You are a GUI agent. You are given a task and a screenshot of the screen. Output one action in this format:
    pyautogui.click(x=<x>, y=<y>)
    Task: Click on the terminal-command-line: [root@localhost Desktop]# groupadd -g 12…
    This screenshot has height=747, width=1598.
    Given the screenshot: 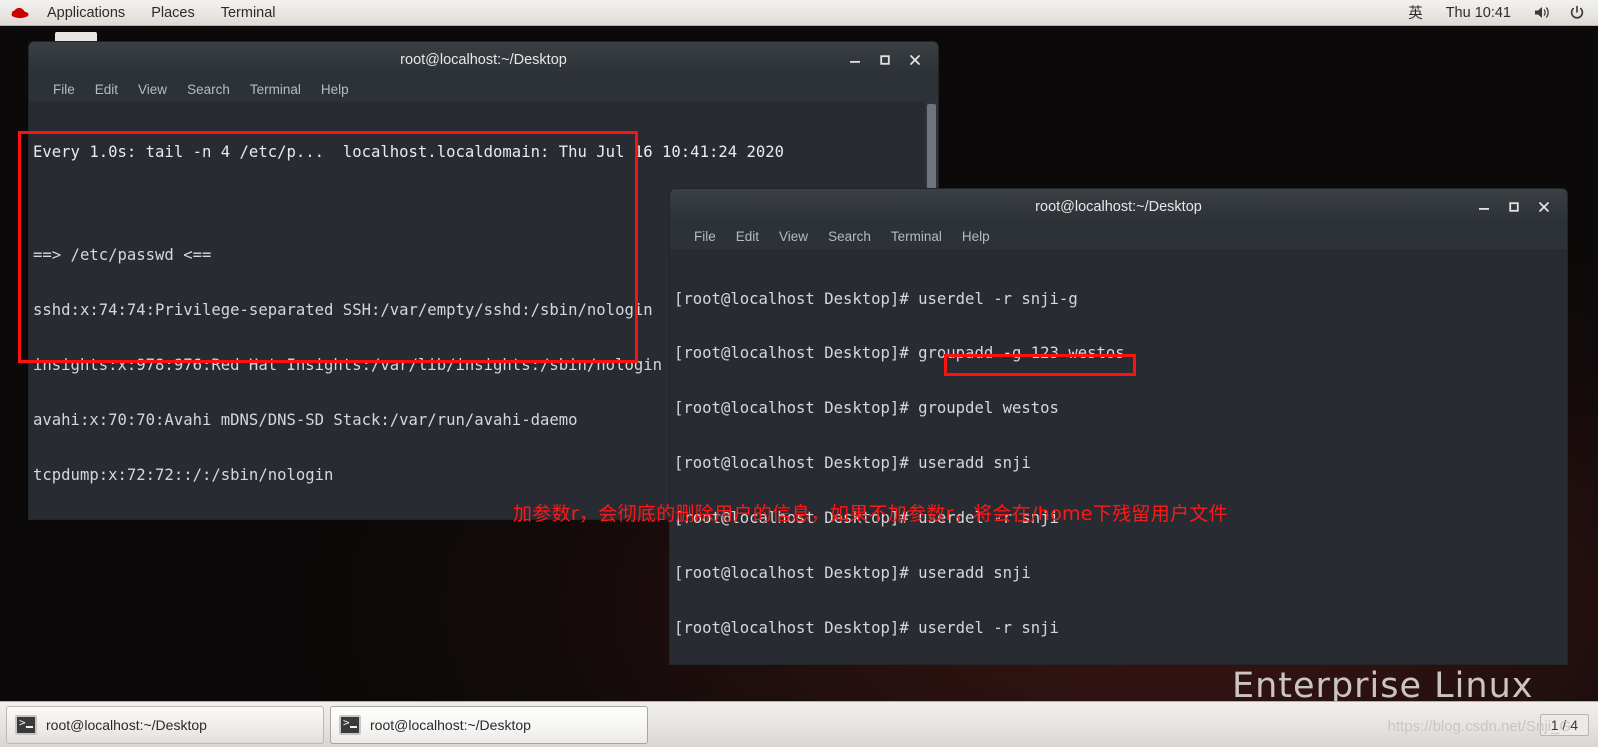 What is the action you would take?
    pyautogui.click(x=1120, y=353)
    